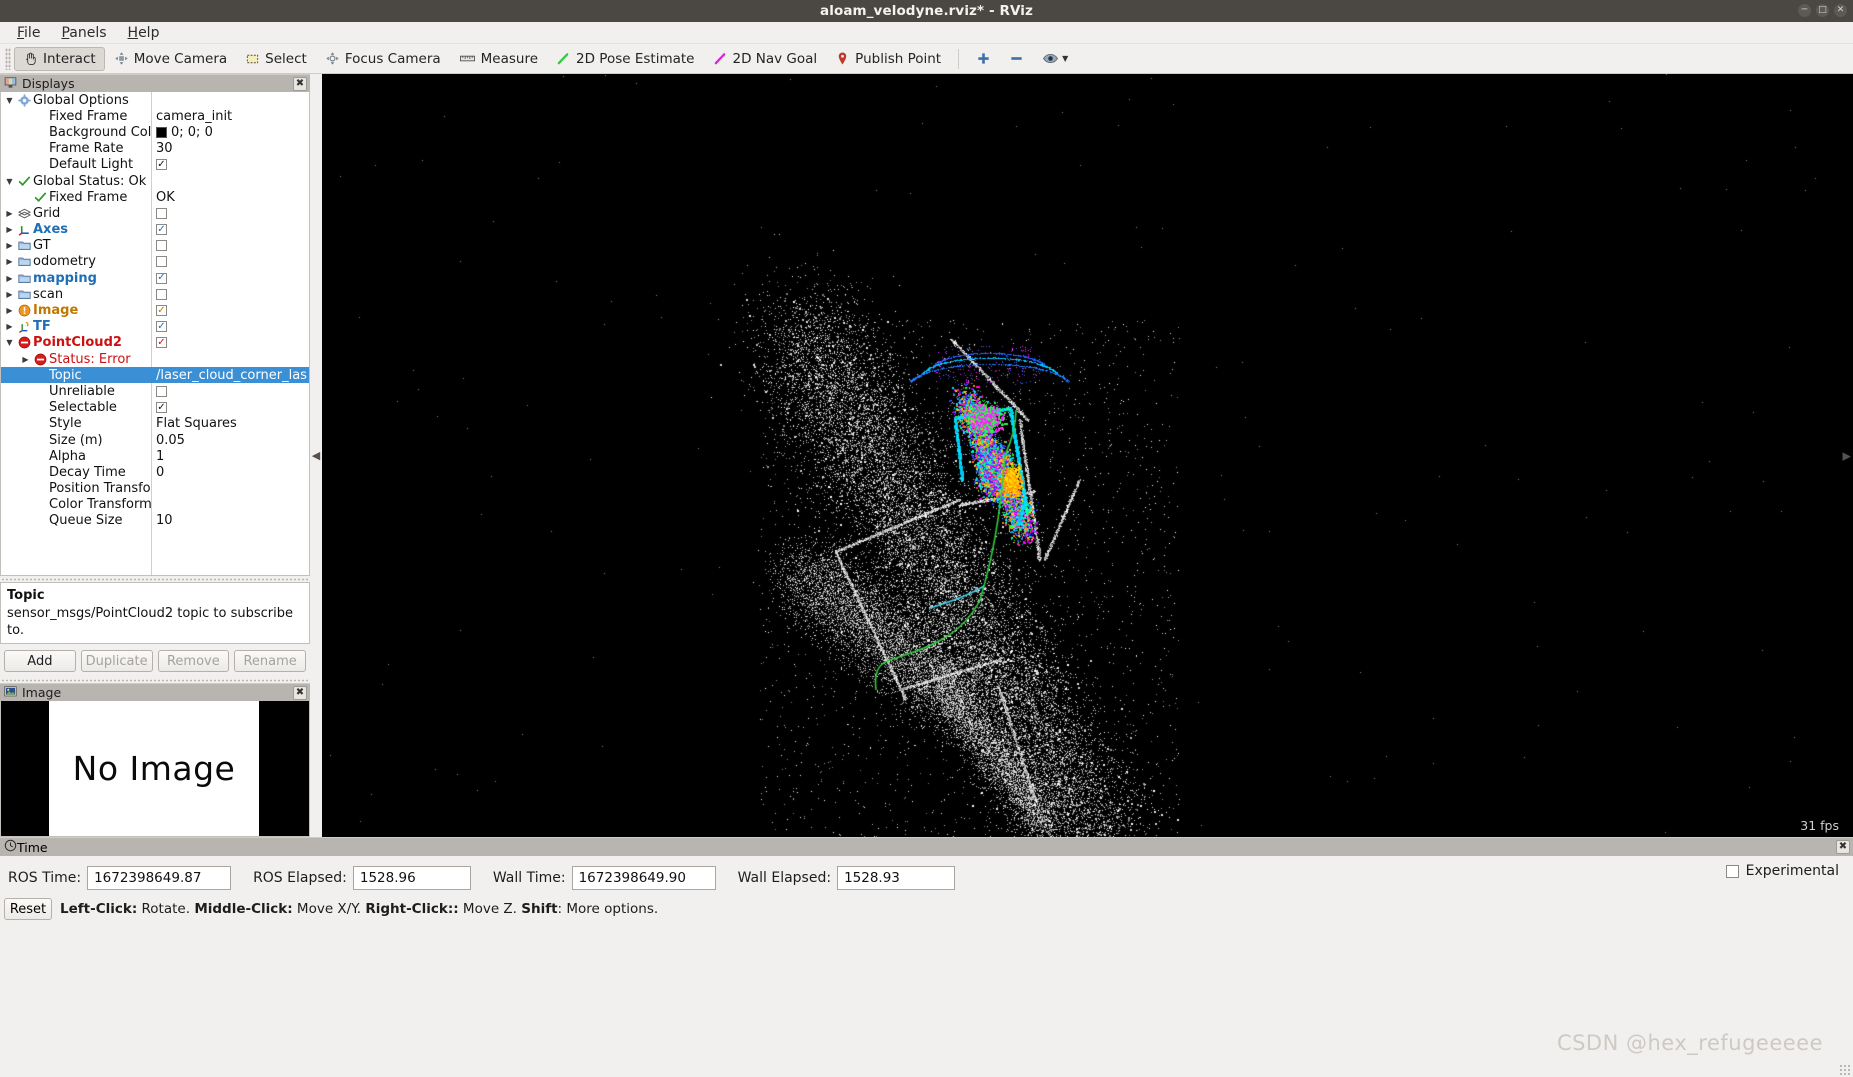 This screenshot has width=1853, height=1077. What do you see at coordinates (155, 505) in the screenshot?
I see `display-row-color-transformer: Color Transformer` at bounding box center [155, 505].